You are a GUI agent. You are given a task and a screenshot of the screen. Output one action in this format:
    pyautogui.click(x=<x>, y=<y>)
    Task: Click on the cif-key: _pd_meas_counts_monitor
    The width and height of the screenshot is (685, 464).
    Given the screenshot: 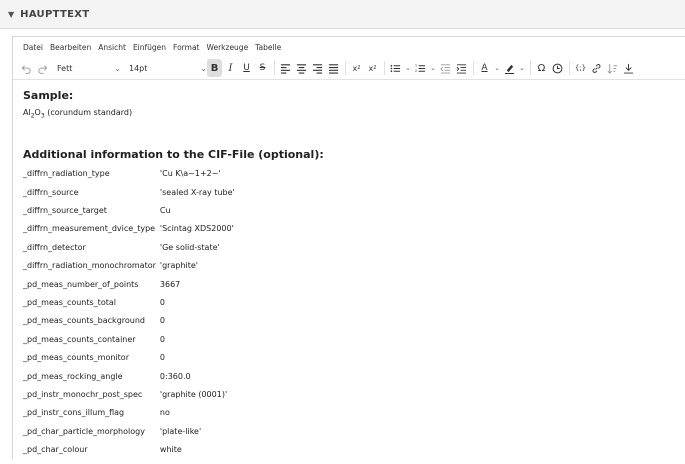 What is the action you would take?
    pyautogui.click(x=76, y=358)
    